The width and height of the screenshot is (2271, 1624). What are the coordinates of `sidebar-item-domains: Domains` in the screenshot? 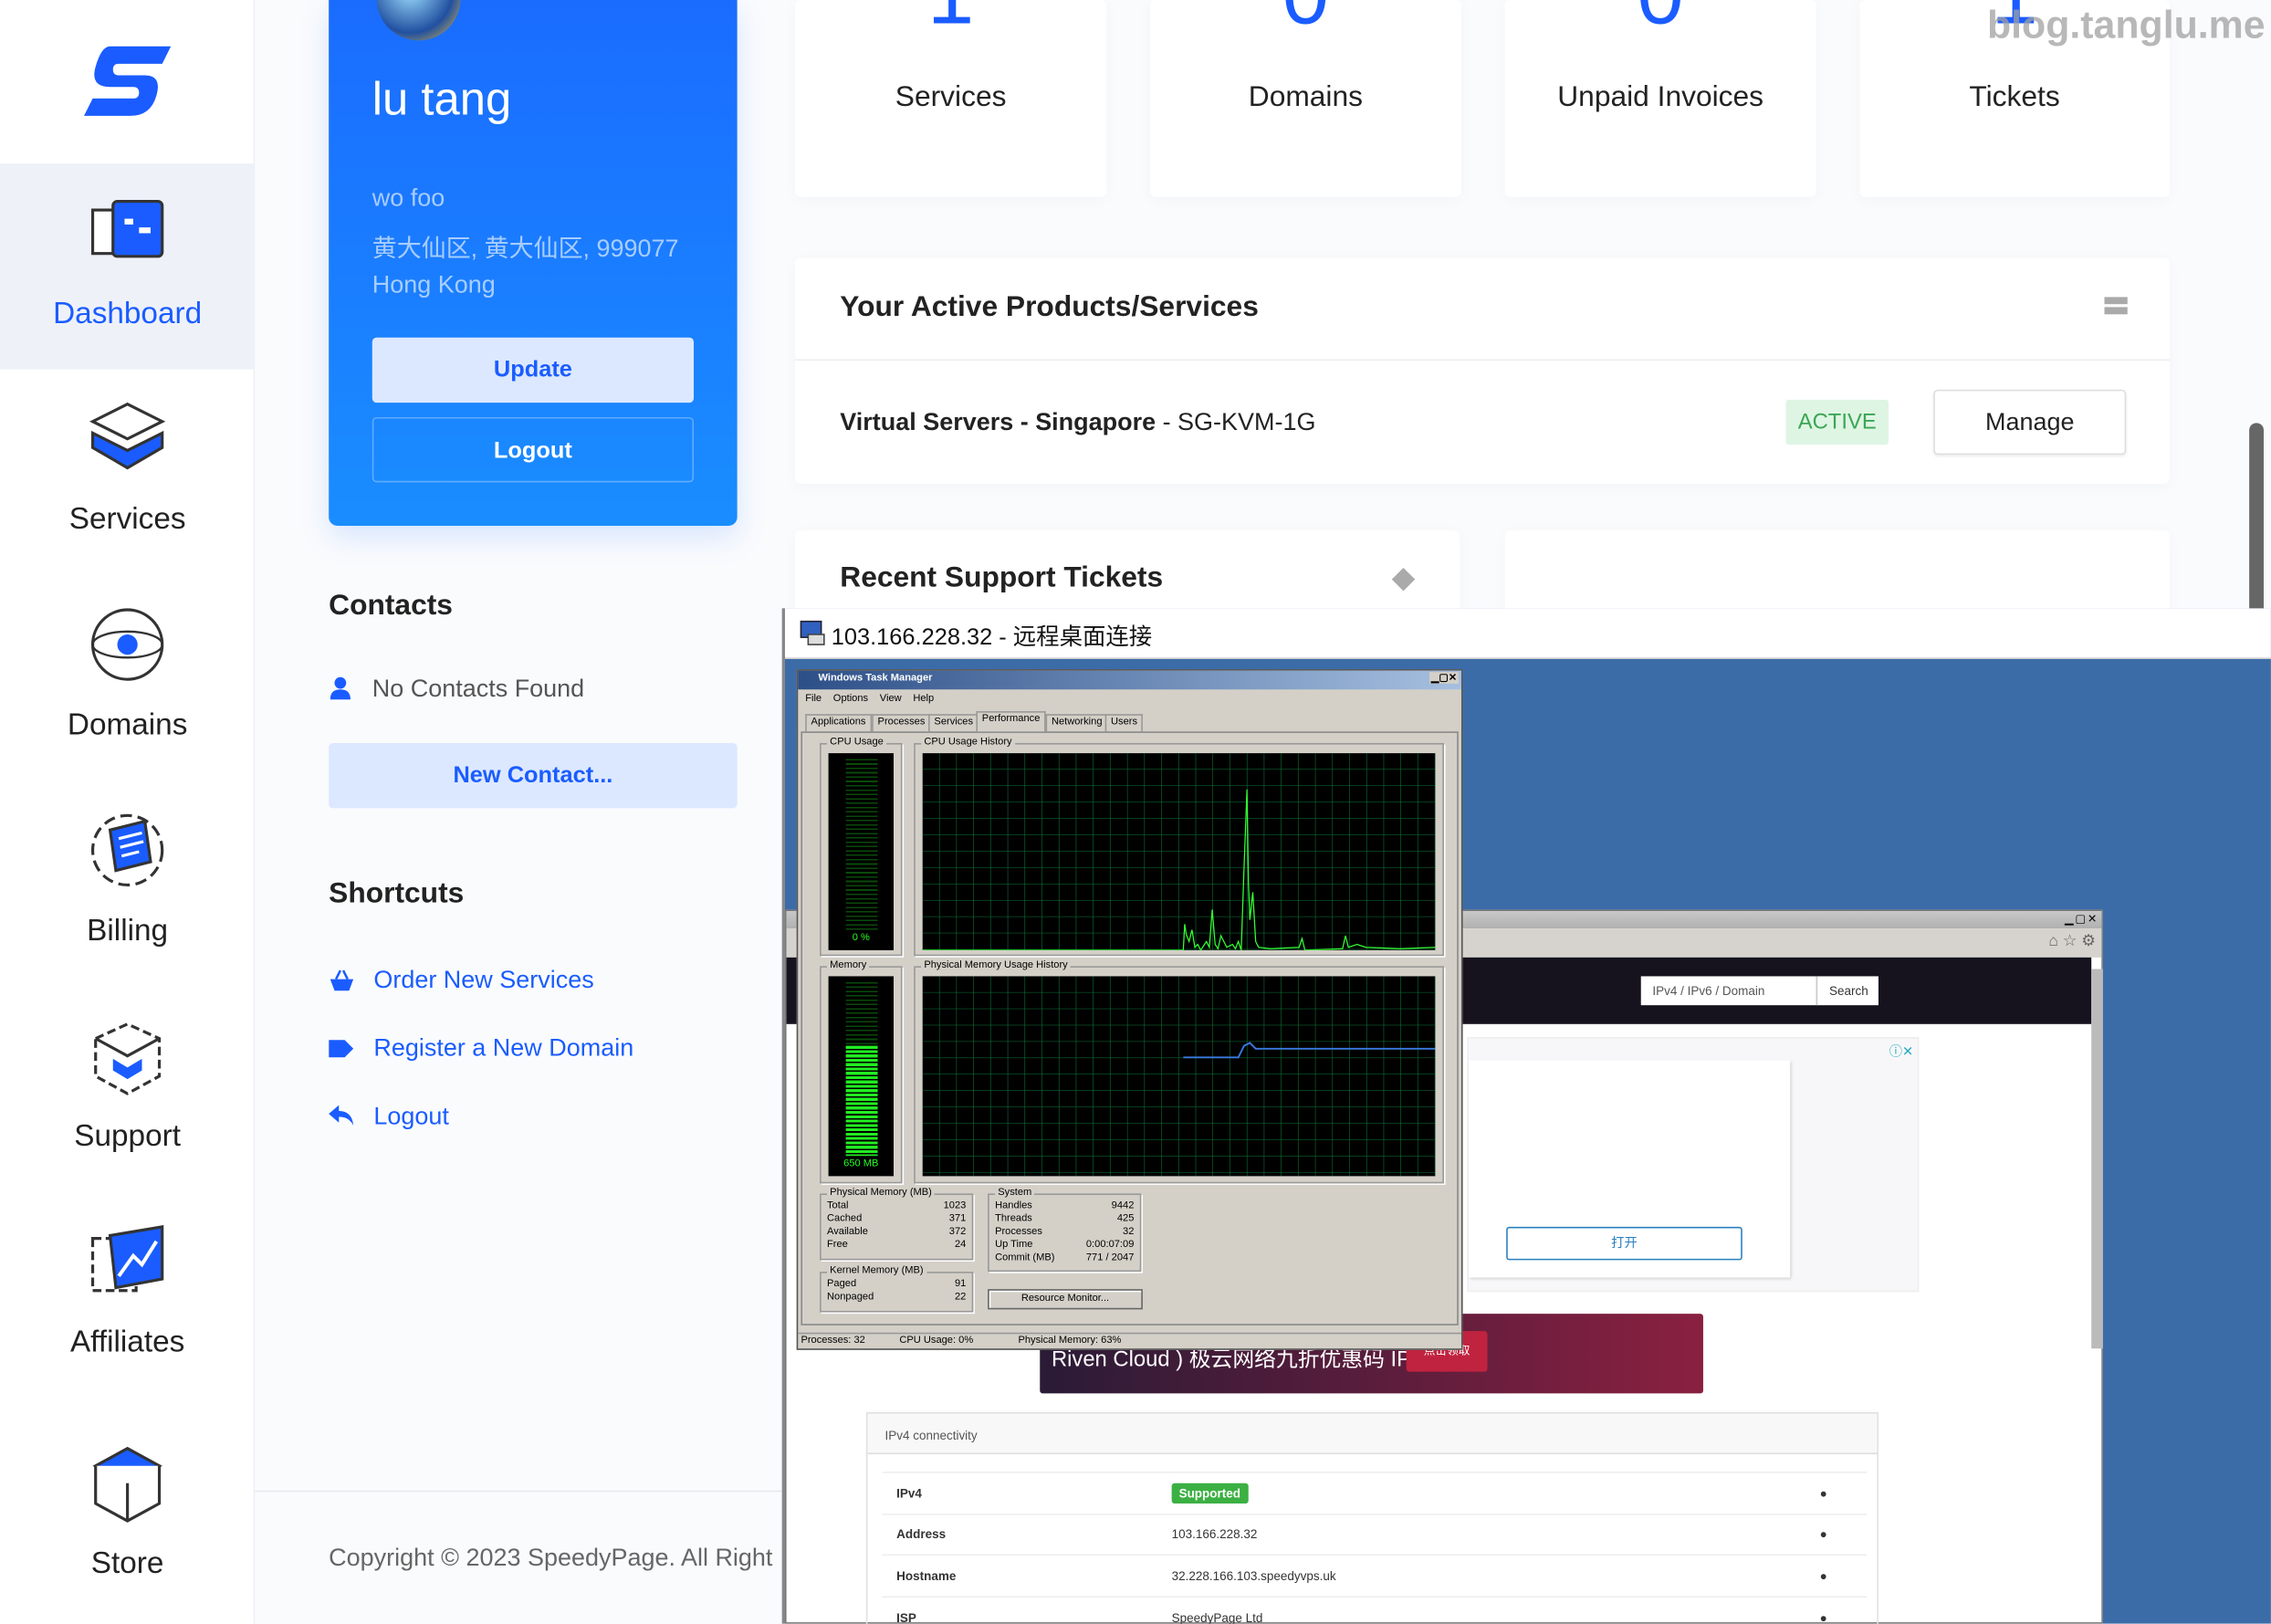 It's located at (128, 678).